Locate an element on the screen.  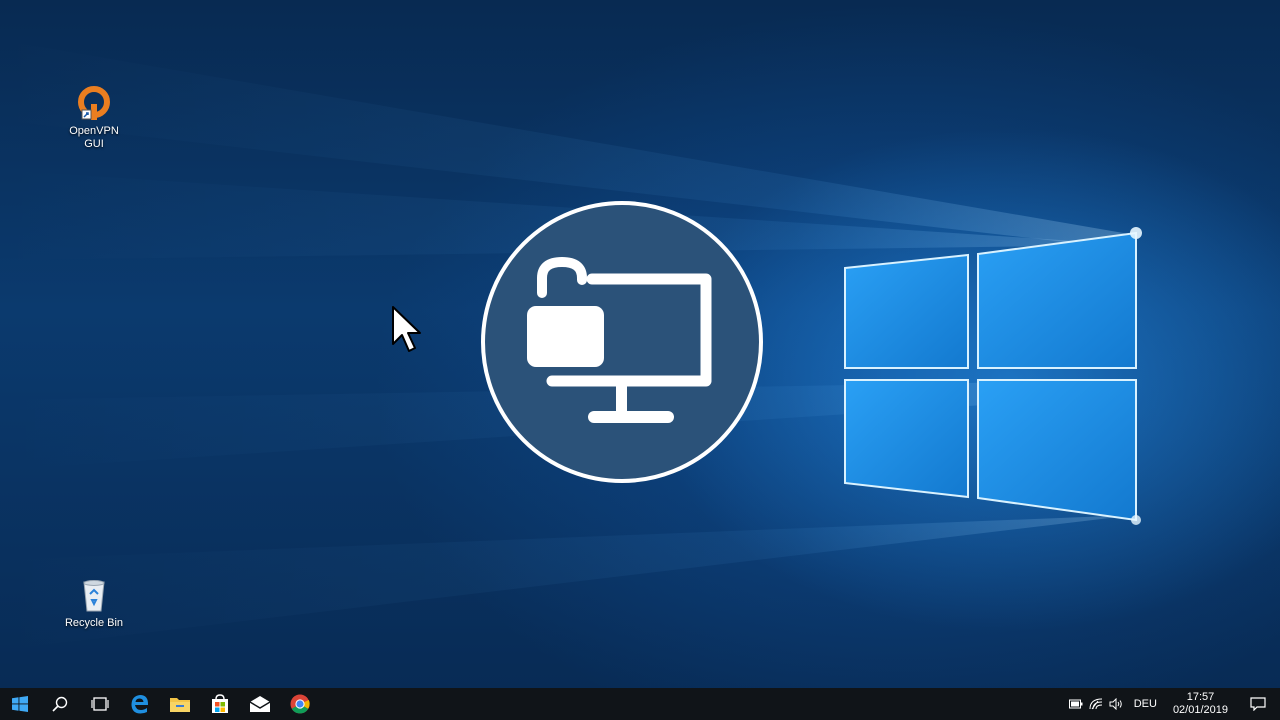
system-tray: DEU 17:57 02/01/2019 is located at coordinates (1173, 704).